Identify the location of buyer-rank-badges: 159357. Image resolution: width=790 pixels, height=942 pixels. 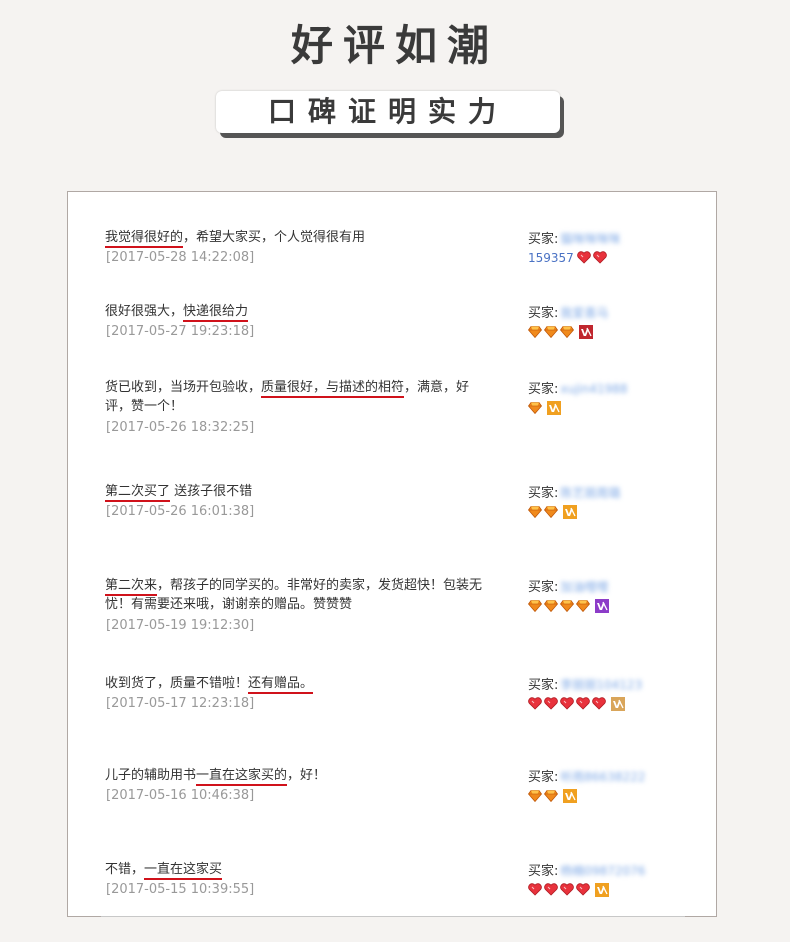
(618, 259).